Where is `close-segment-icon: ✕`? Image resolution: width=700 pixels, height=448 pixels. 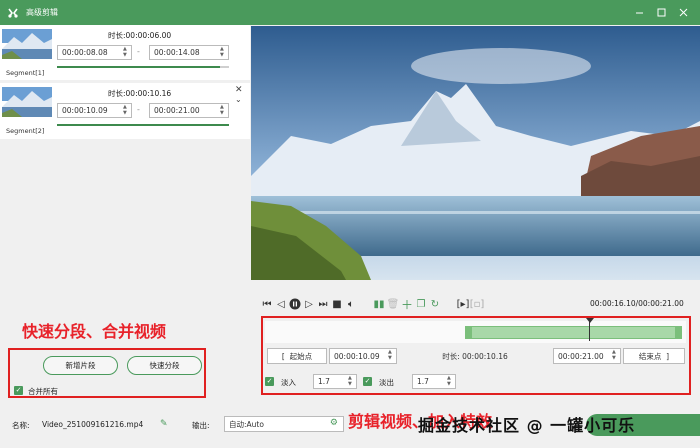 close-segment-icon: ✕ is located at coordinates (239, 90).